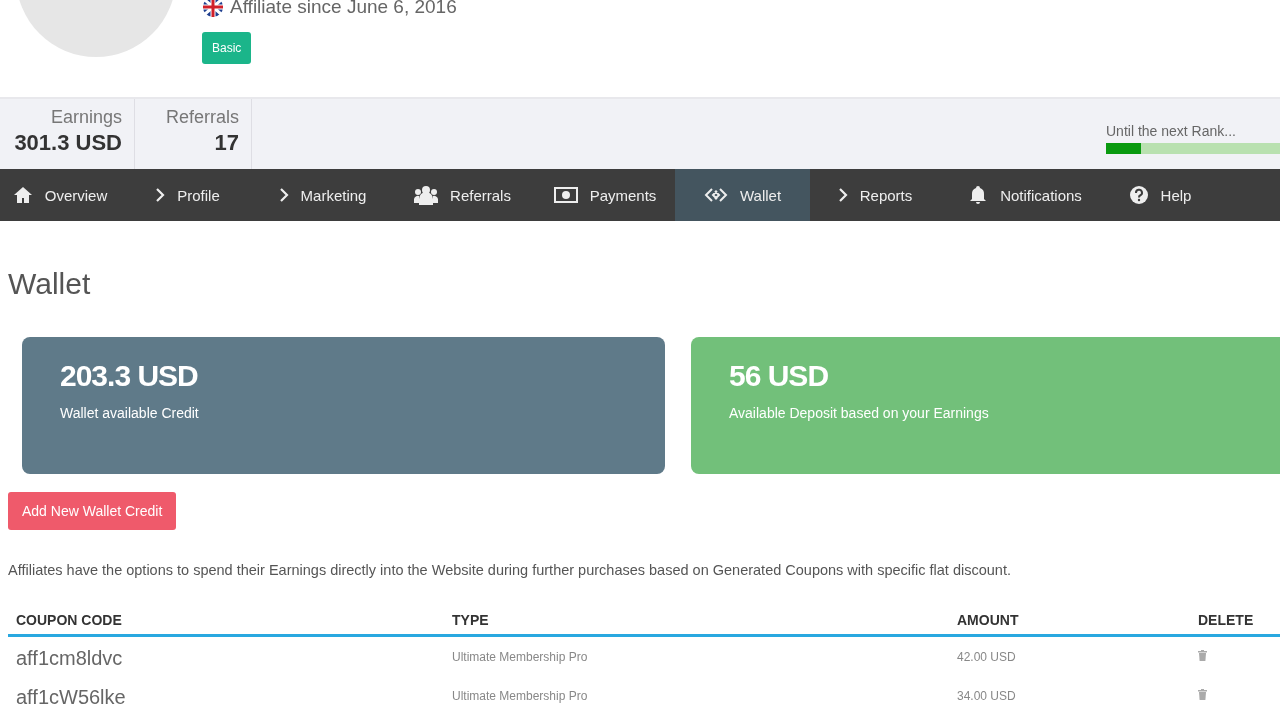 The width and height of the screenshot is (1280, 720). I want to click on money-icon, so click(565, 195).